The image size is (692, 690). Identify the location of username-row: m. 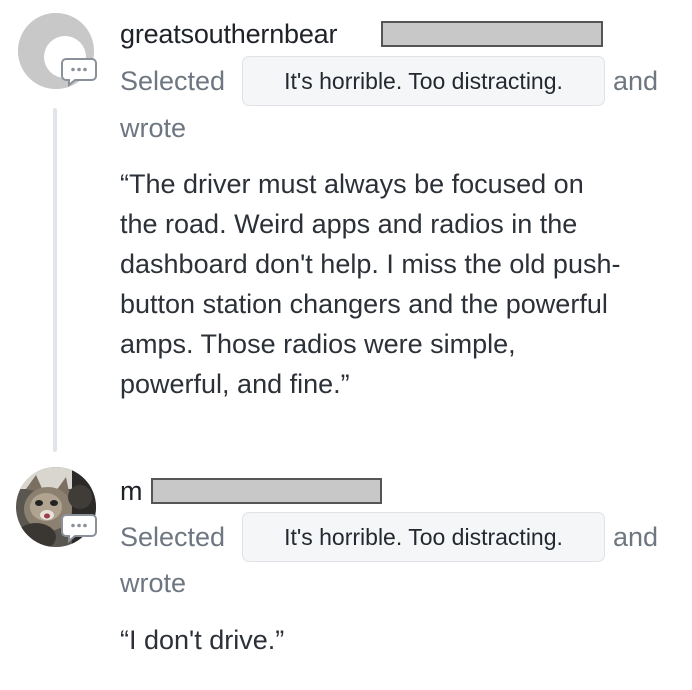
(251, 491).